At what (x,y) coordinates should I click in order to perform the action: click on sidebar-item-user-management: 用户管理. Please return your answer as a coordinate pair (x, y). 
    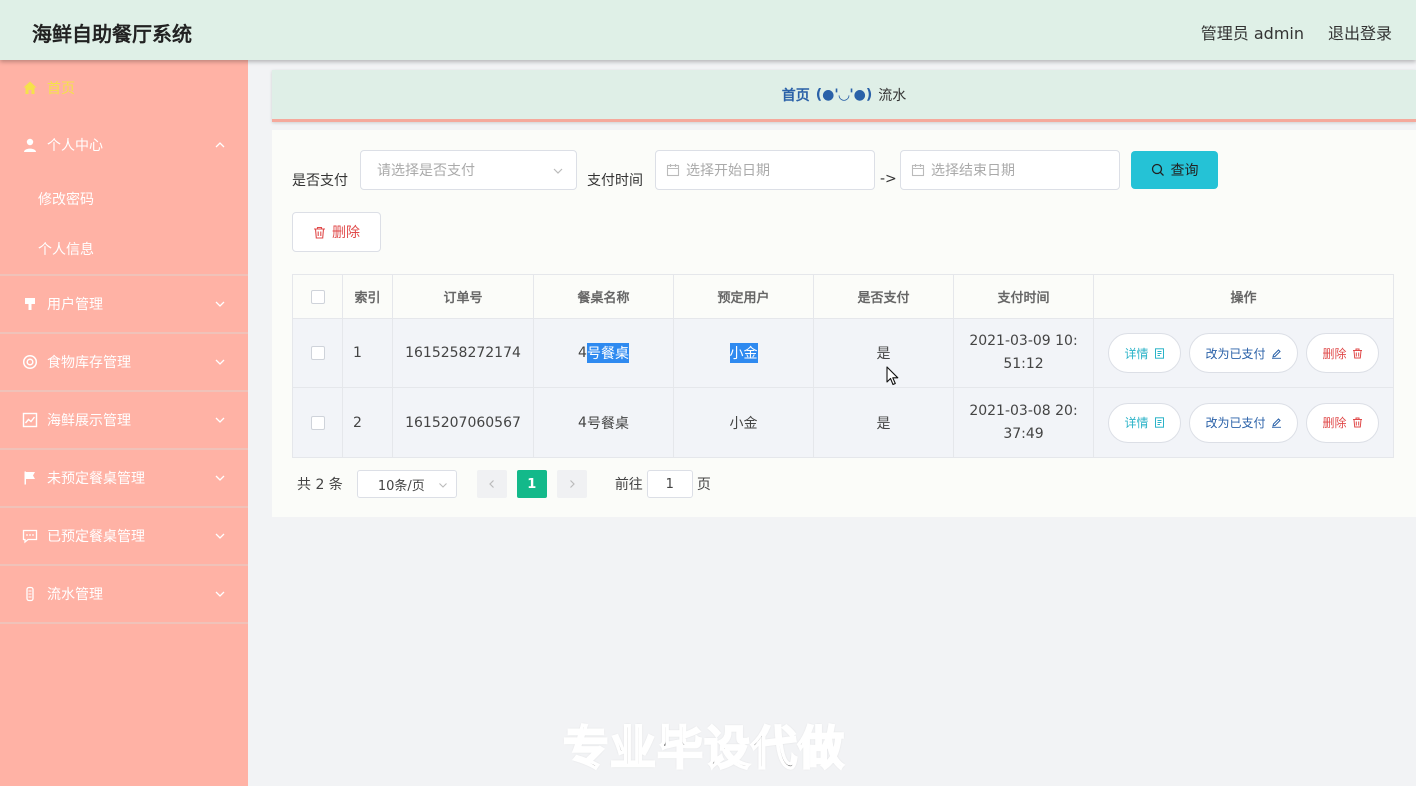
    Looking at the image, I should click on (124, 305).